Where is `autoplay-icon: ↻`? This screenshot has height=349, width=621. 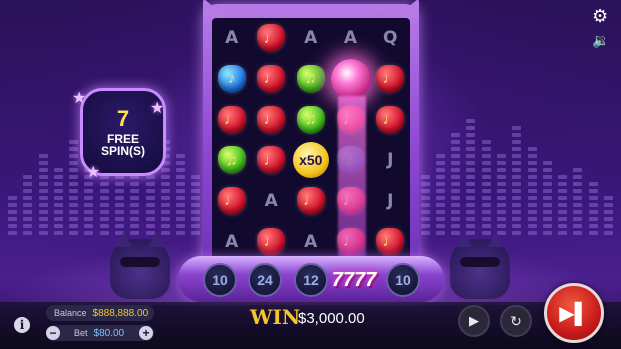 autoplay-icon: ↻ is located at coordinates (516, 320).